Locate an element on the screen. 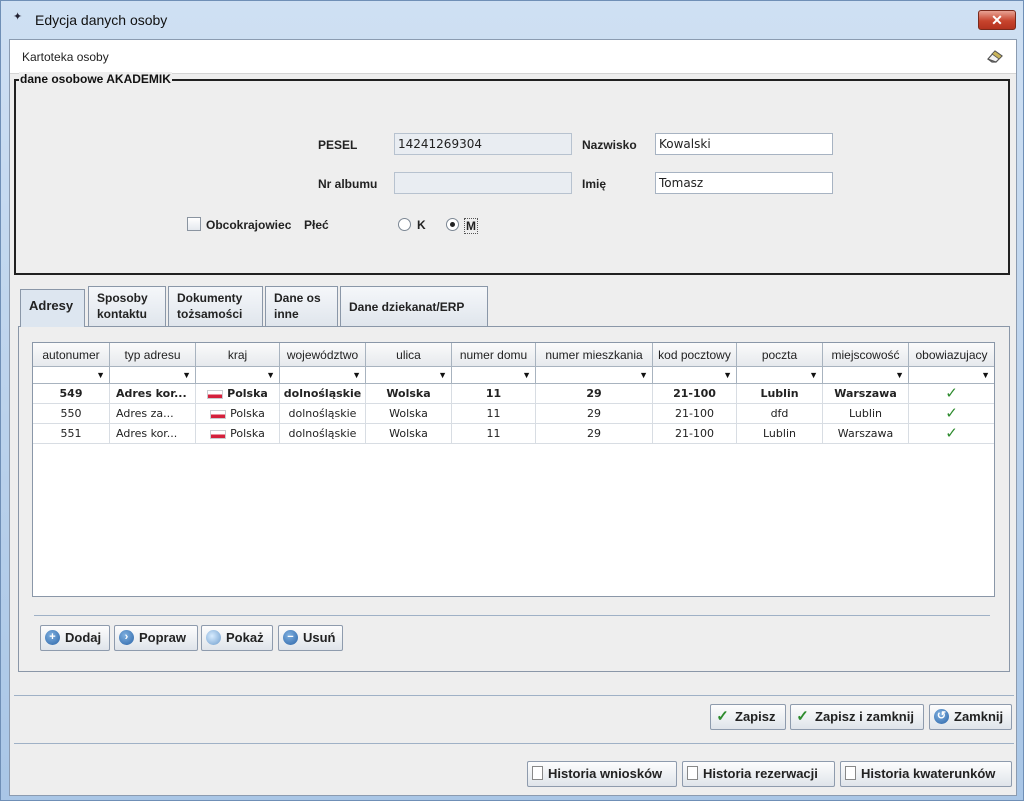 This screenshot has width=1024, height=801. column-header: kod pocztowy is located at coordinates (695, 355).